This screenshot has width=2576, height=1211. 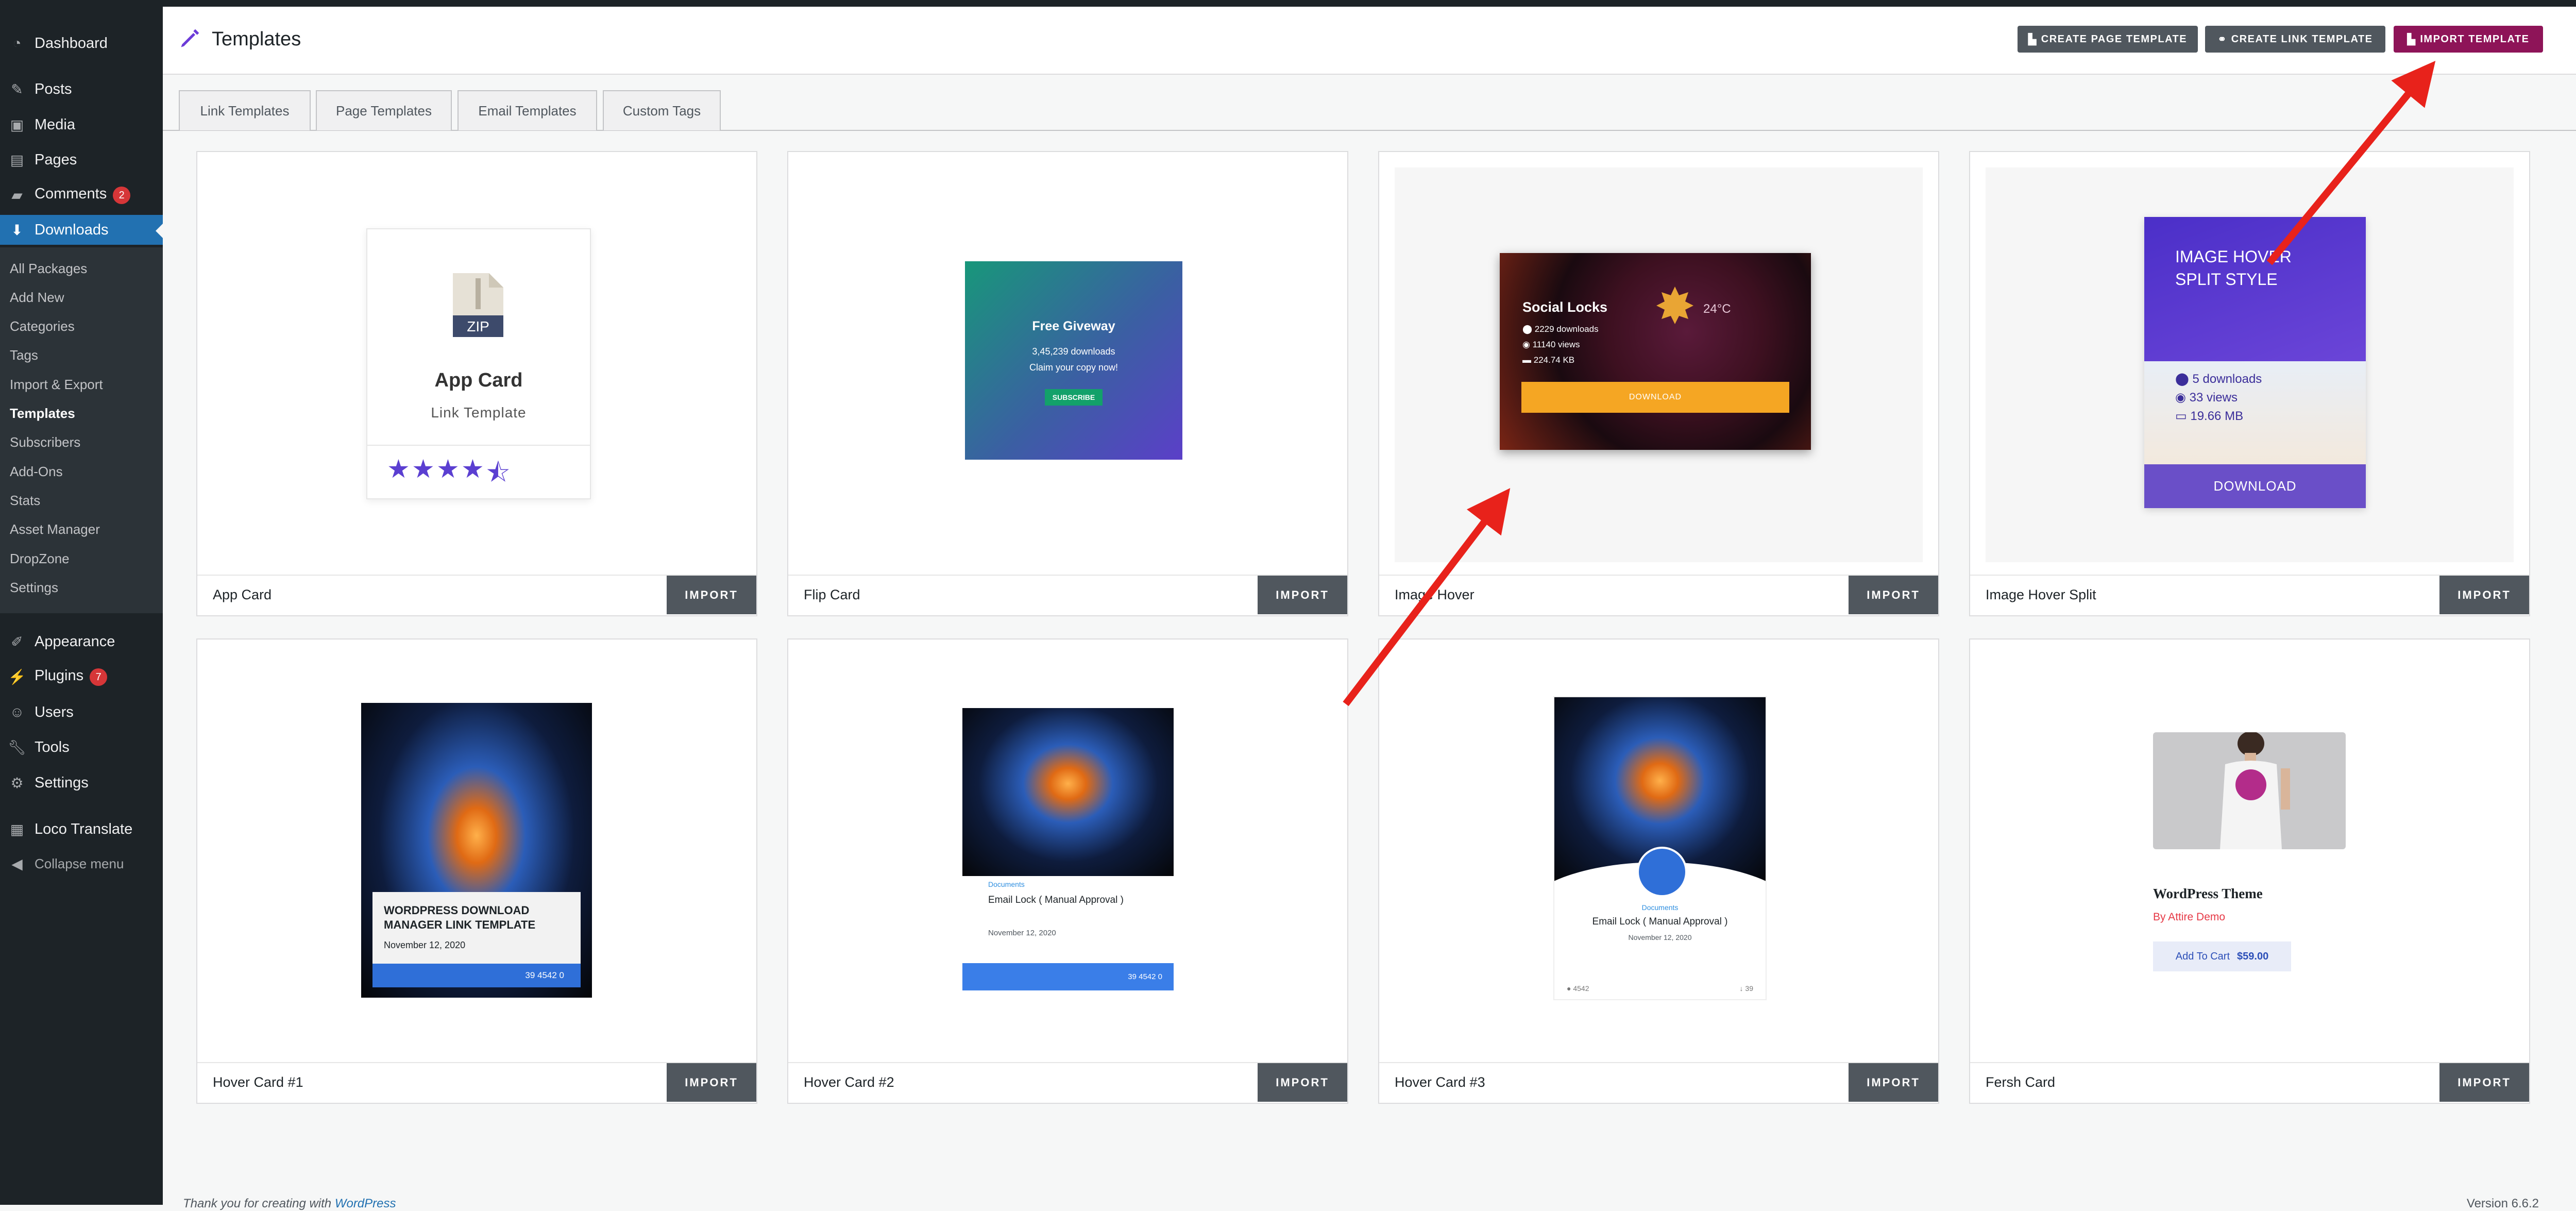 What do you see at coordinates (2227, 379) in the screenshot?
I see `split-downloads-value: 5 downloads` at bounding box center [2227, 379].